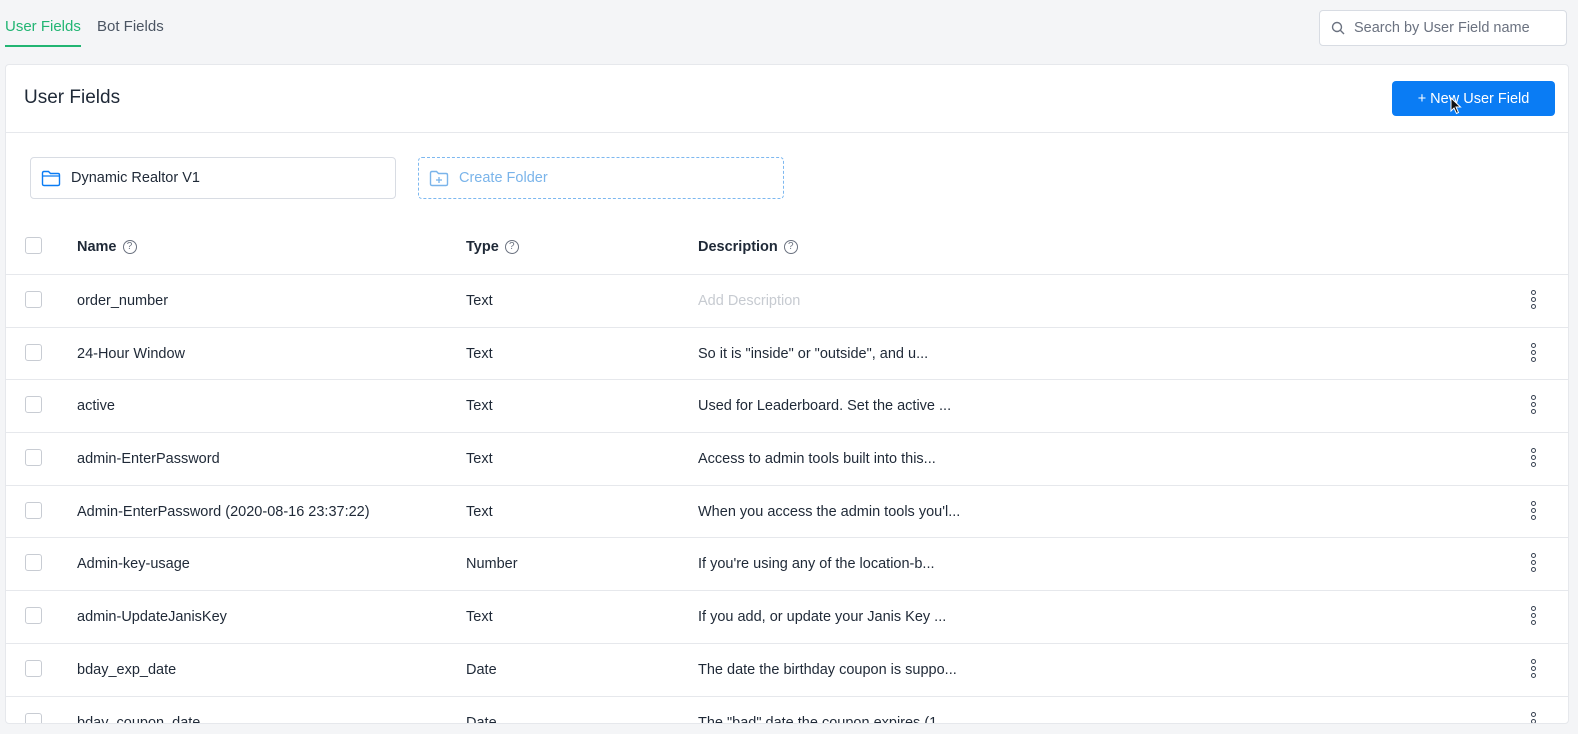 This screenshot has width=1578, height=734. I want to click on new-user-field-button: + New User Field, so click(1473, 98).